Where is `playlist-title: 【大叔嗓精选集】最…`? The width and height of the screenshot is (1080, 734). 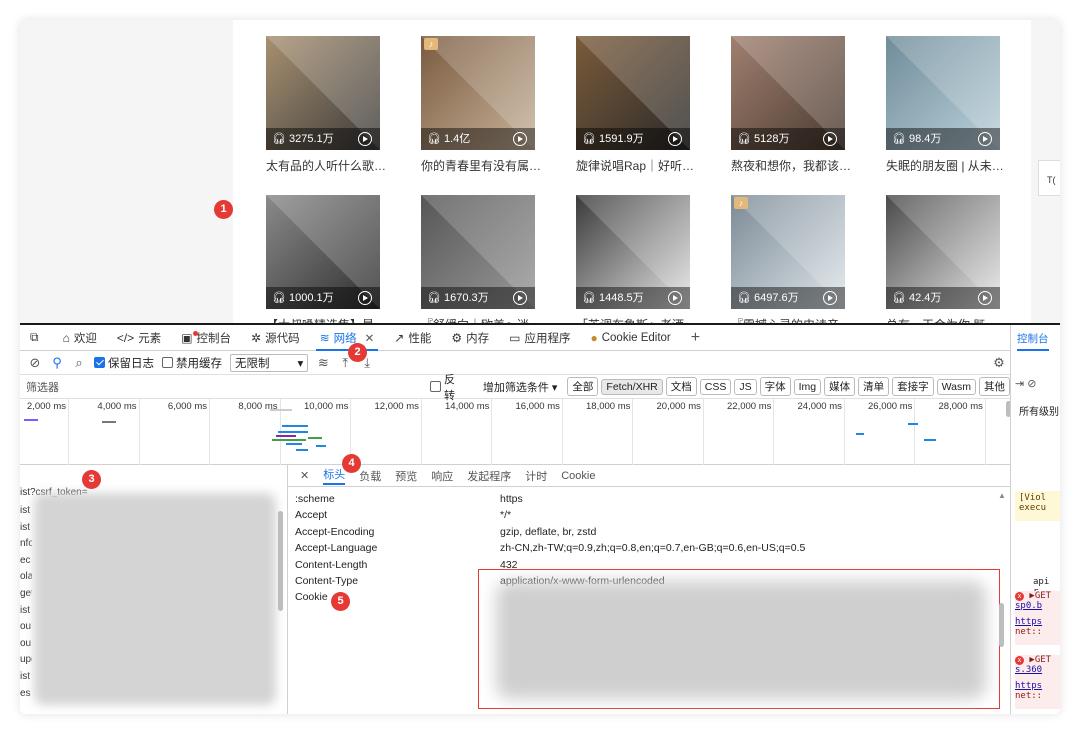 playlist-title: 【大叔嗓精选集】最… is located at coordinates (328, 319).